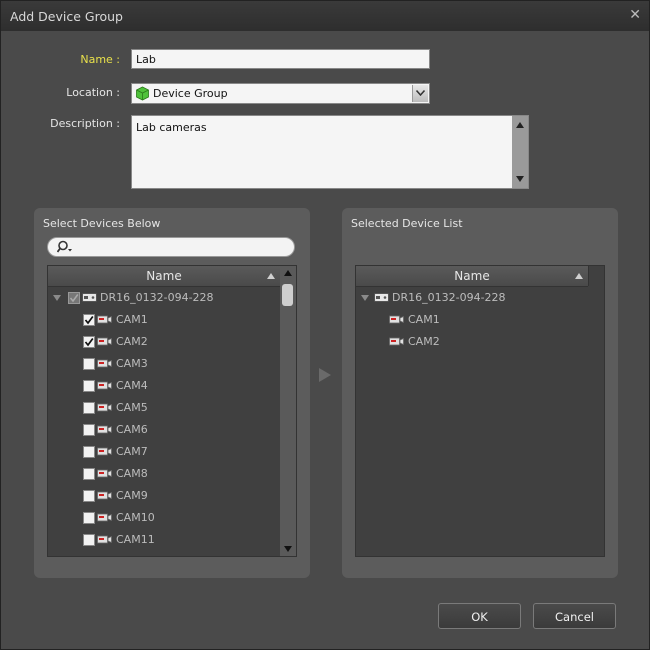  I want to click on header-divider, so click(588, 276).